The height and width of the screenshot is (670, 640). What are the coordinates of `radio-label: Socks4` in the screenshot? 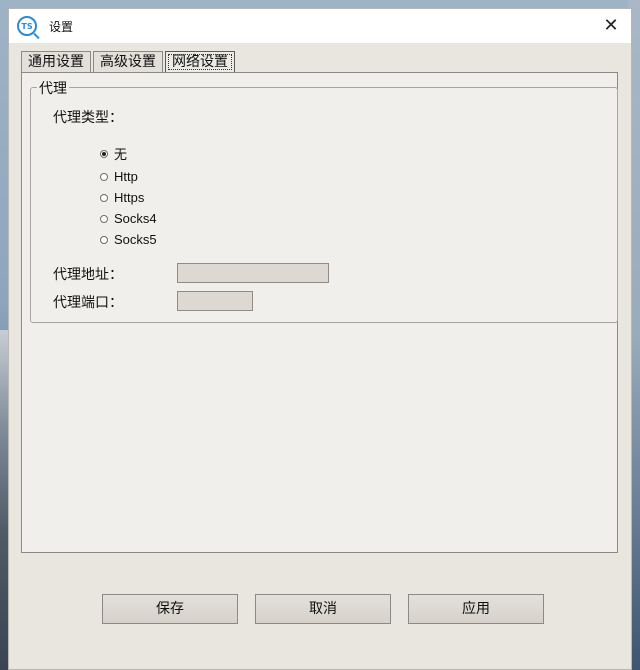 It's located at (135, 218).